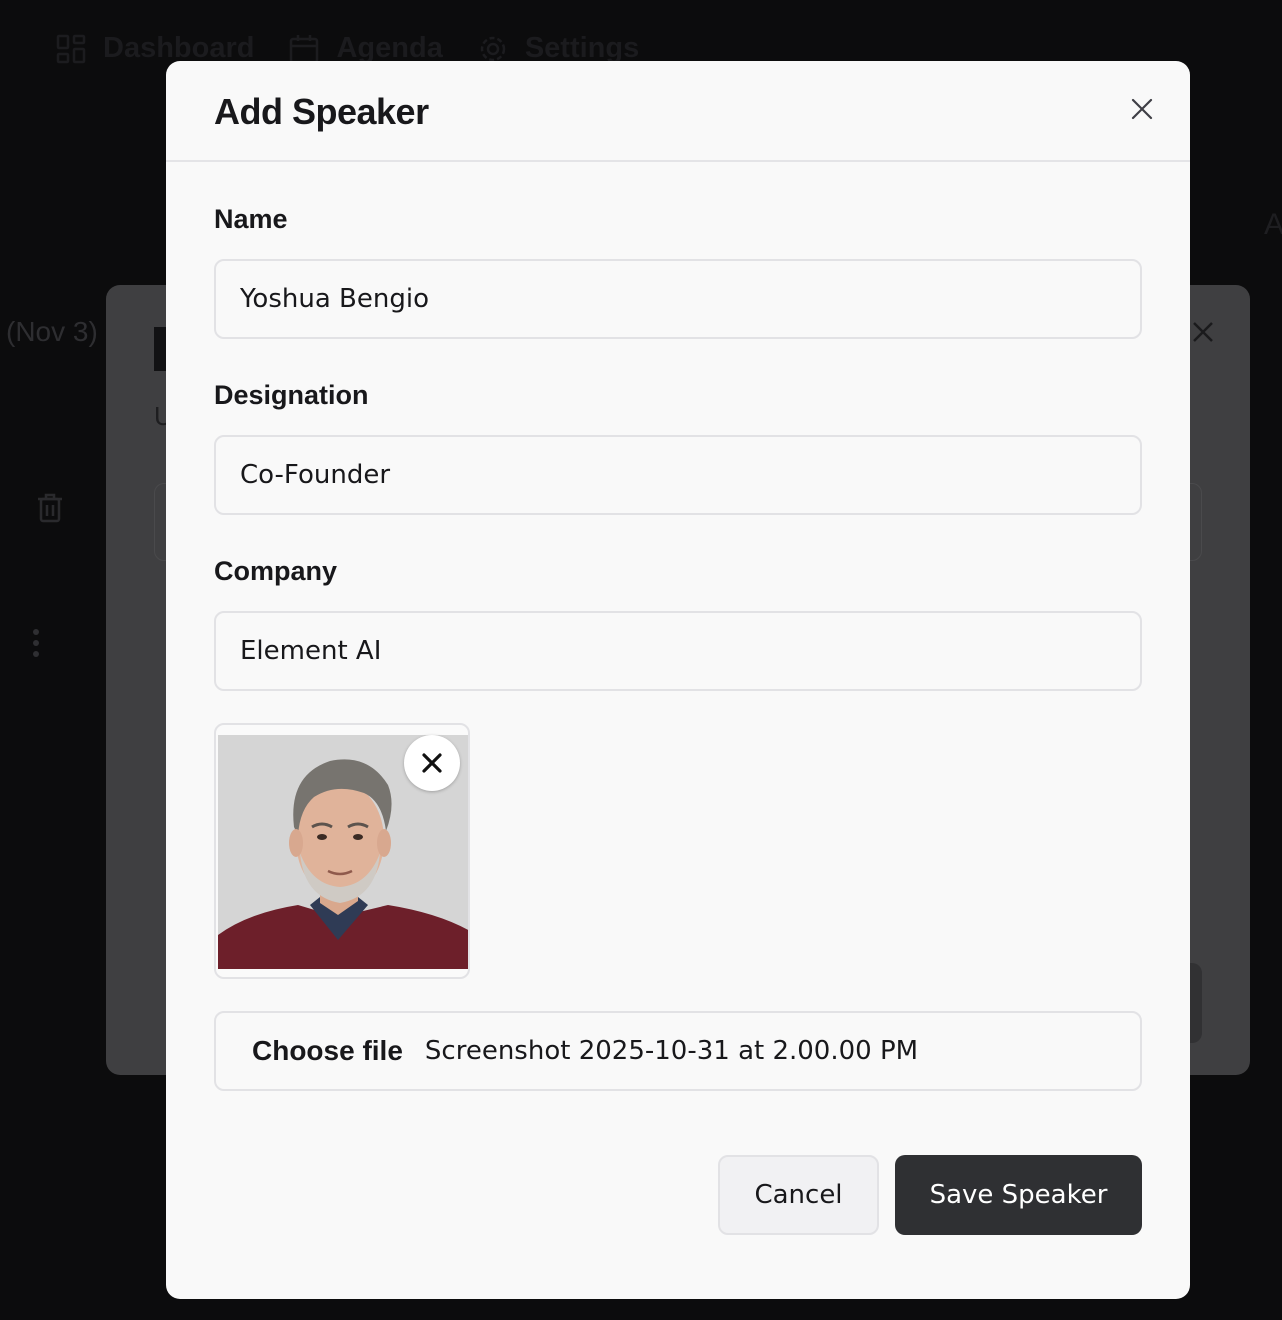 This screenshot has height=1320, width=1282. What do you see at coordinates (1273, 224) in the screenshot?
I see `background-fragment: A` at bounding box center [1273, 224].